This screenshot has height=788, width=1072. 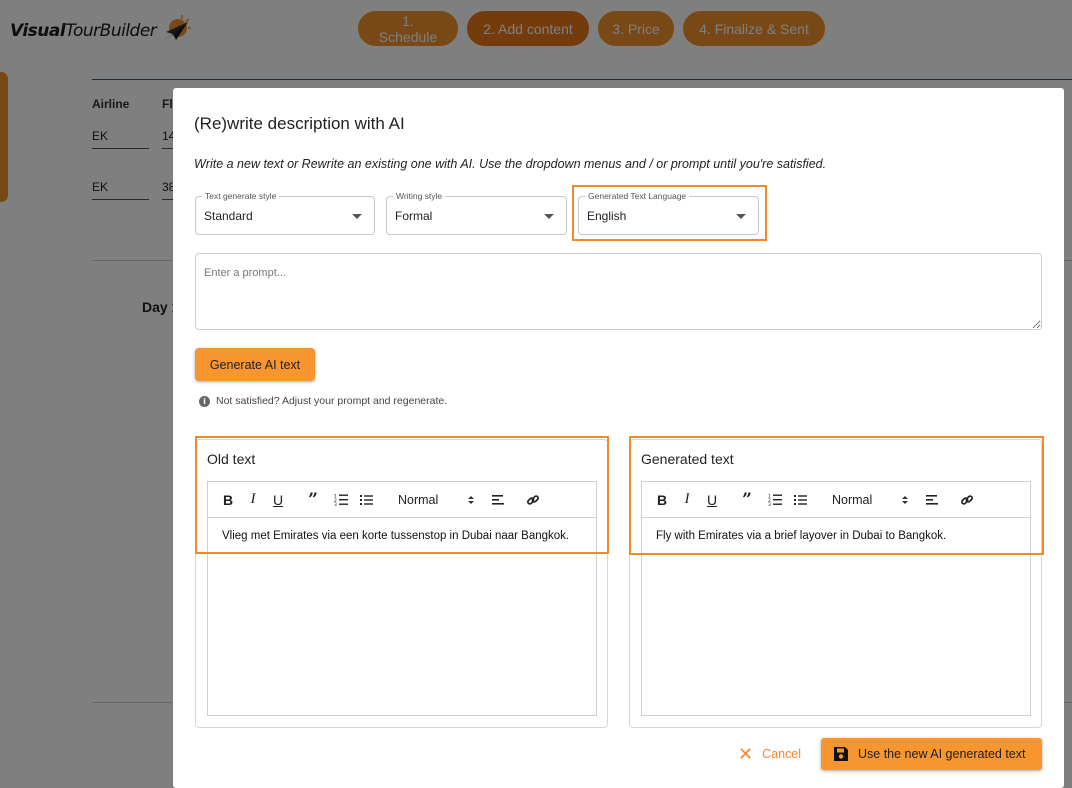 What do you see at coordinates (419, 196) in the screenshot?
I see `select-label: Writing style` at bounding box center [419, 196].